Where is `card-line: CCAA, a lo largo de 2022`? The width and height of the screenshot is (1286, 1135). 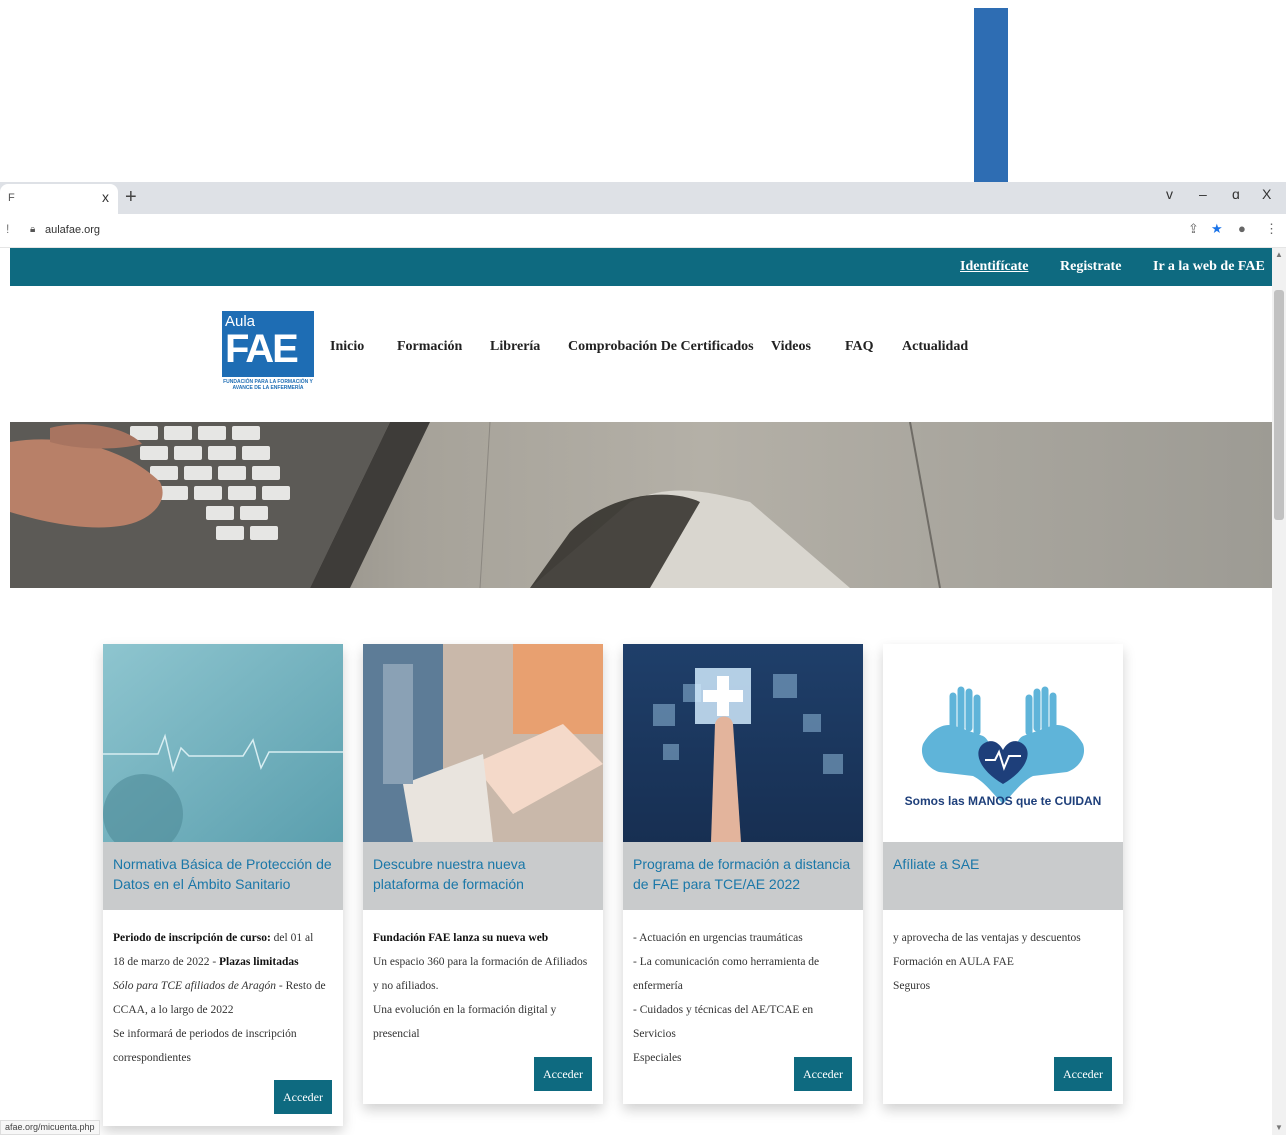 card-line: CCAA, a lo largo de 2022 is located at coordinates (173, 1010).